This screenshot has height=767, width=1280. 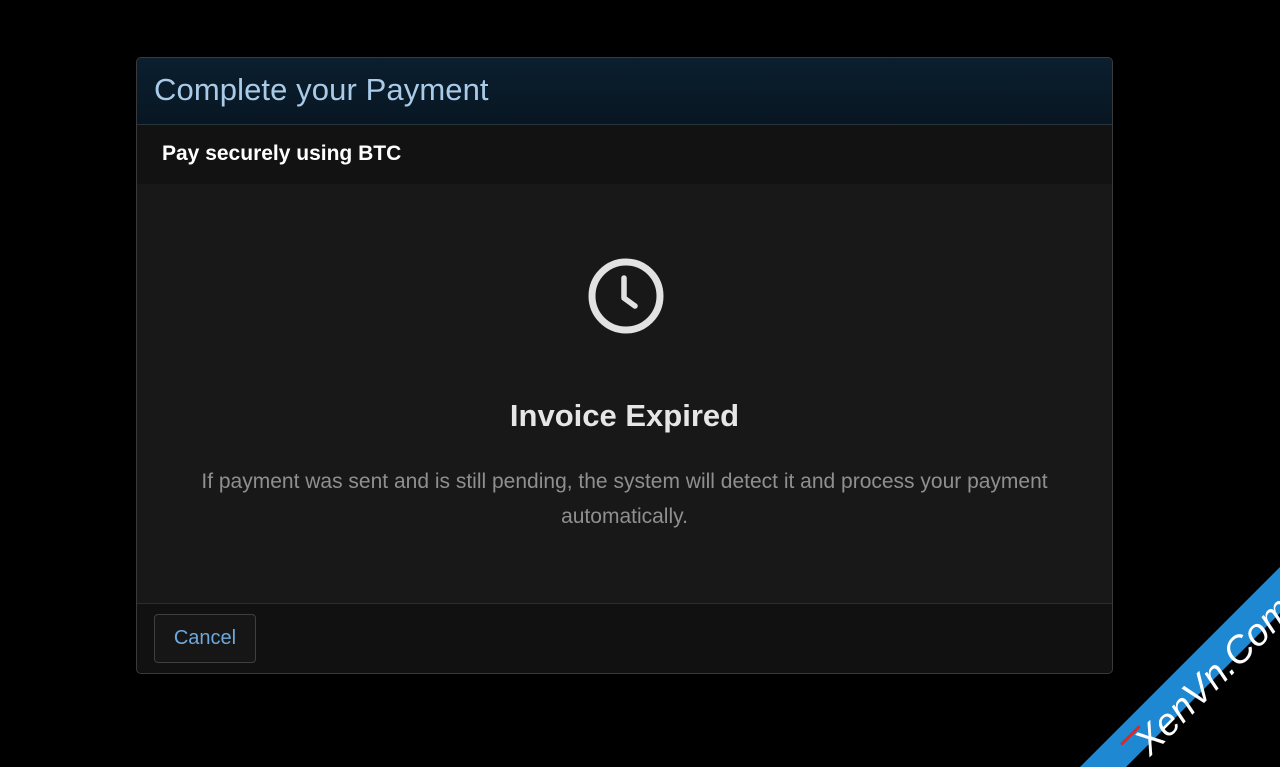 I want to click on invoice-status-title: Invoice Expired, so click(x=624, y=415).